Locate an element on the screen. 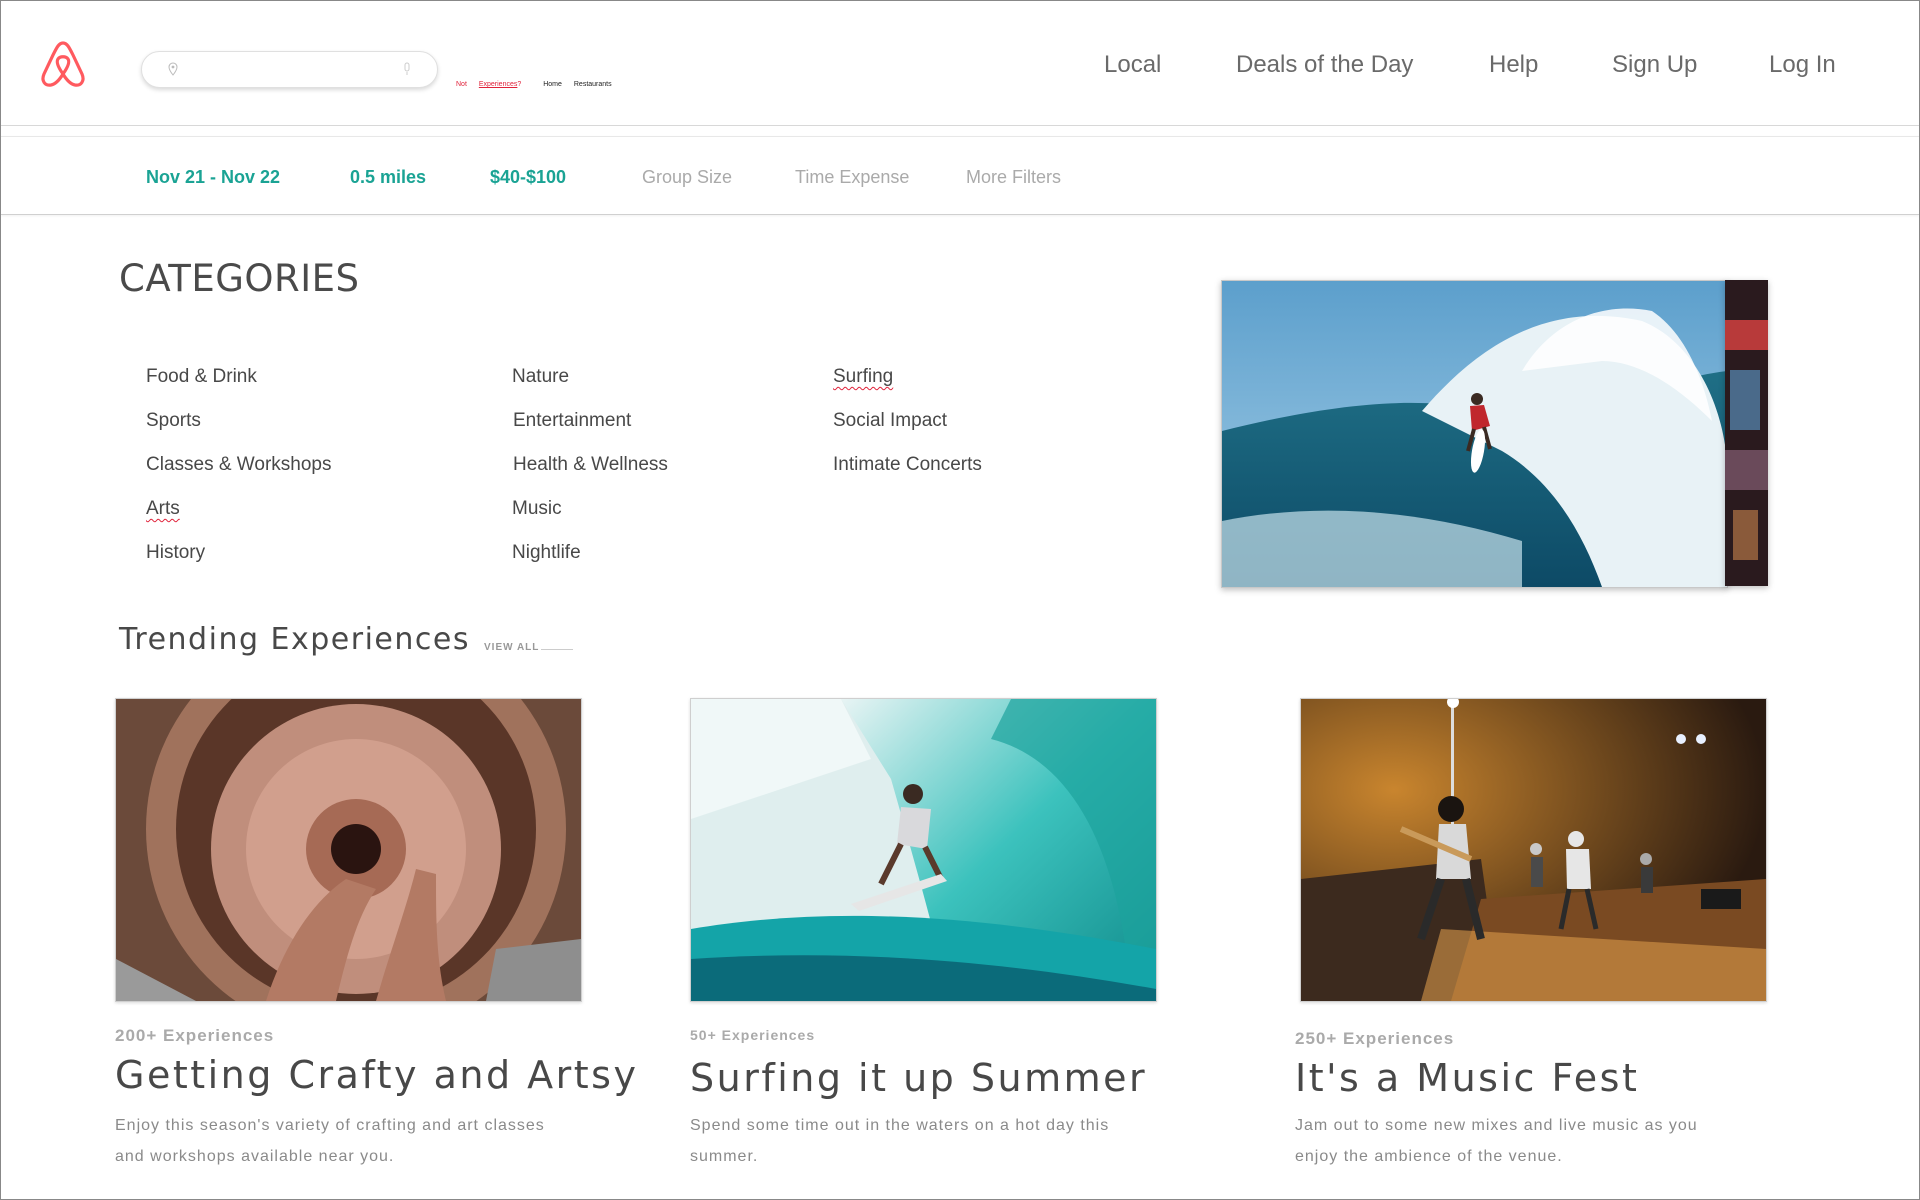 This screenshot has height=1200, width=1920. filter-dates: Nov 21 - Nov 22 is located at coordinates (213, 177).